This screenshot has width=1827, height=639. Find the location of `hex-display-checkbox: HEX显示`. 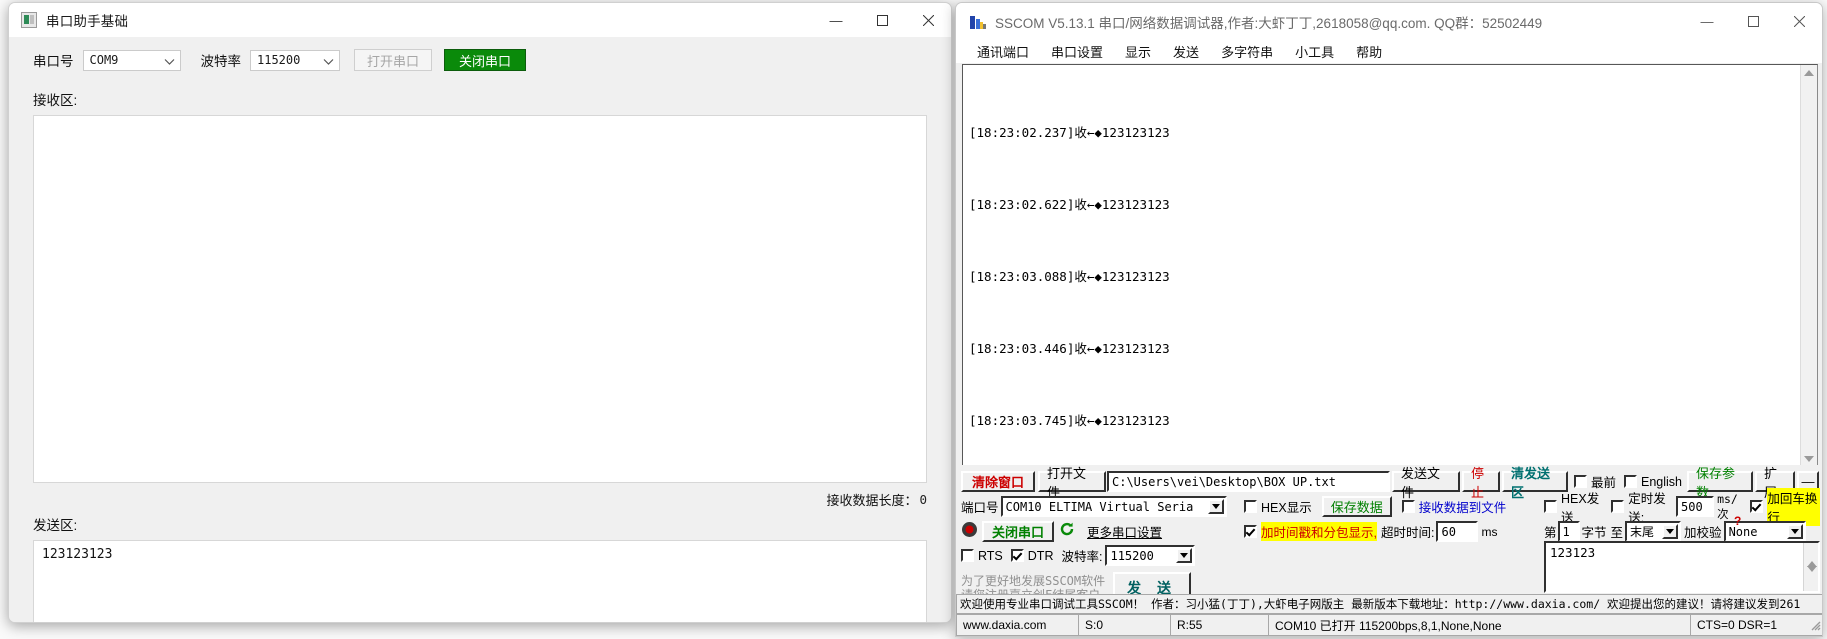

hex-display-checkbox: HEX显示 is located at coordinates (1278, 506).